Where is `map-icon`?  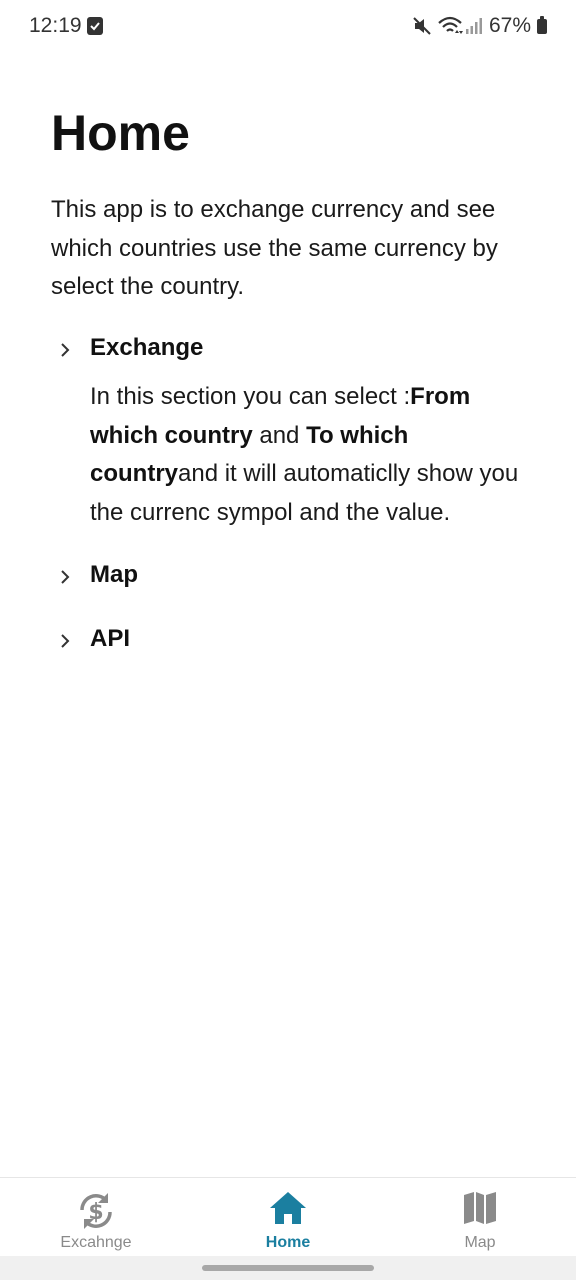 map-icon is located at coordinates (480, 1208).